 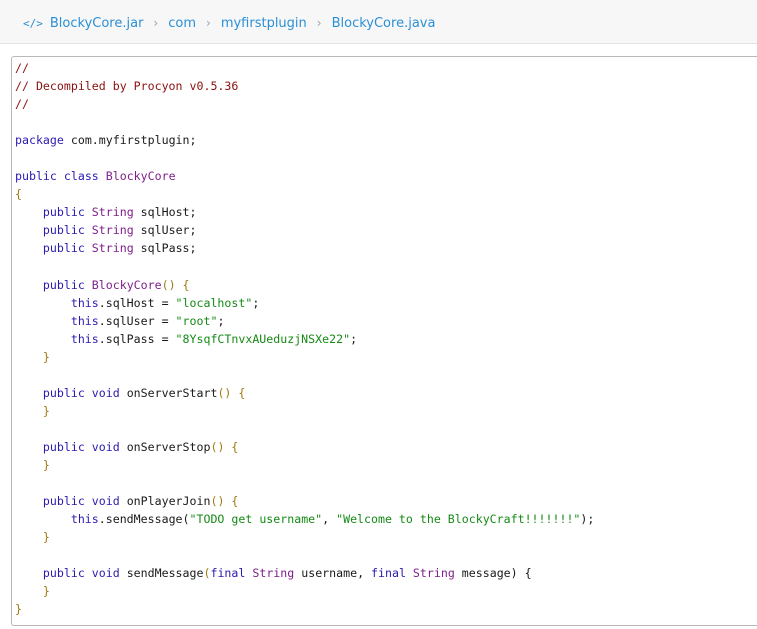 I want to click on code-token: "TODO get username", so click(x=256, y=519).